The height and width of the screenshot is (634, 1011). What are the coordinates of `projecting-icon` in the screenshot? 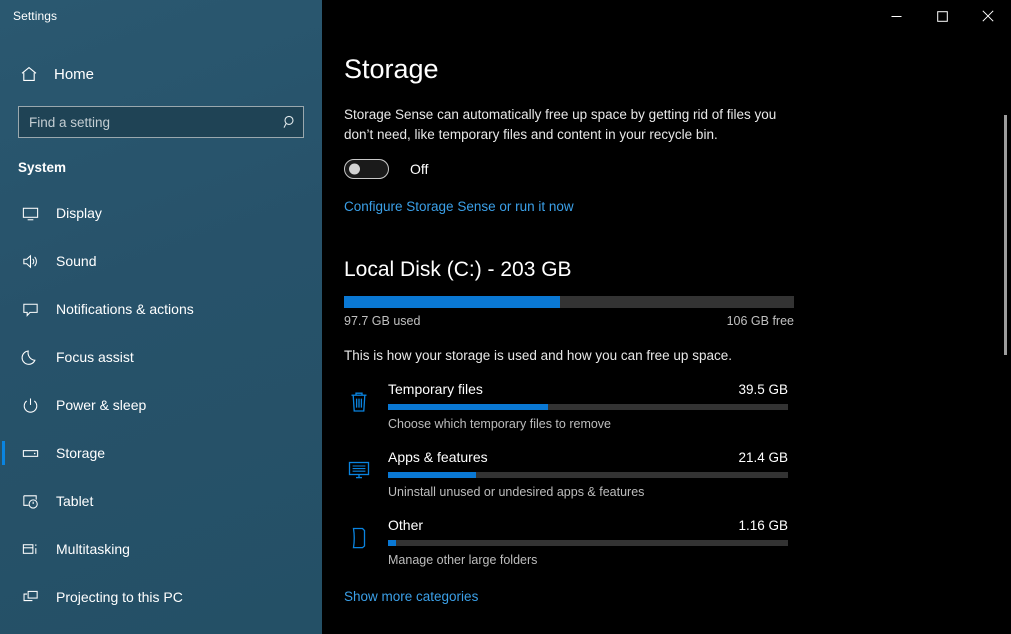 It's located at (30, 597).